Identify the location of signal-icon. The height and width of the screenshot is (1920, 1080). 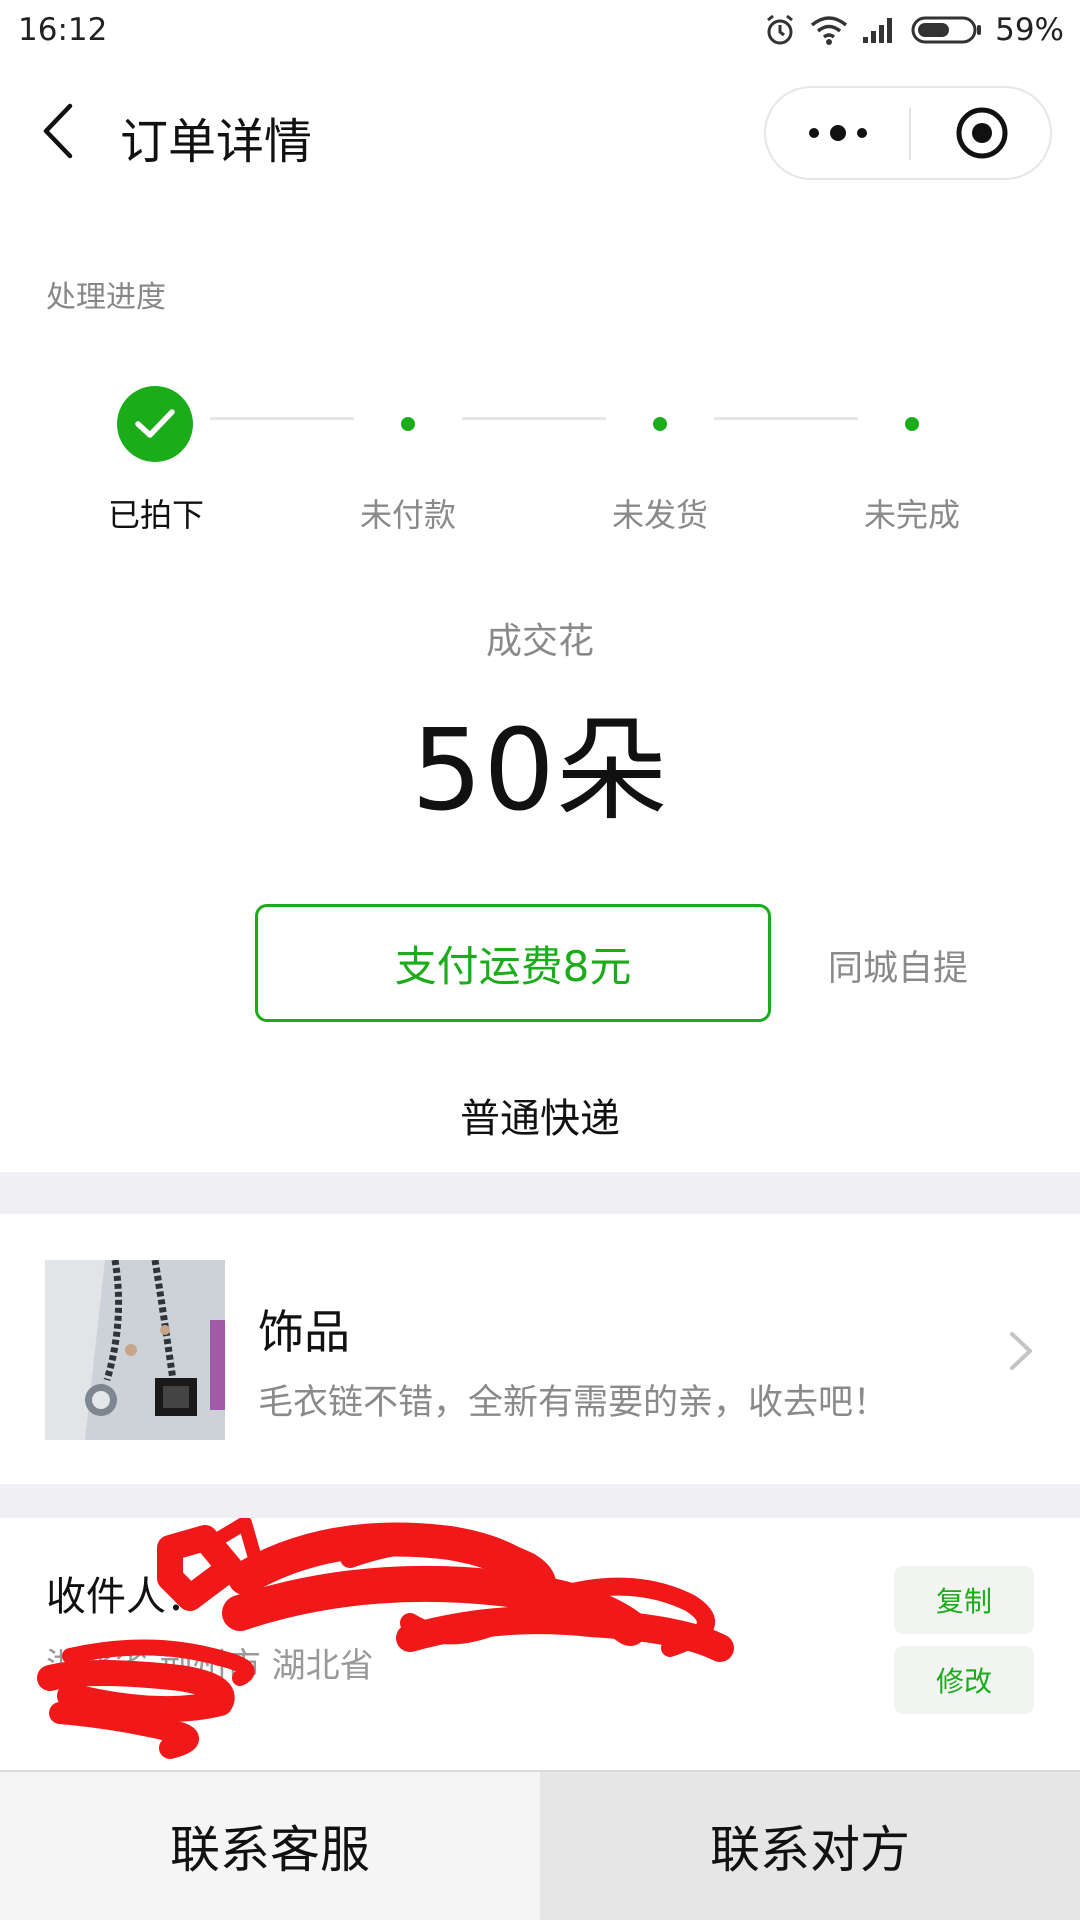
(878, 30).